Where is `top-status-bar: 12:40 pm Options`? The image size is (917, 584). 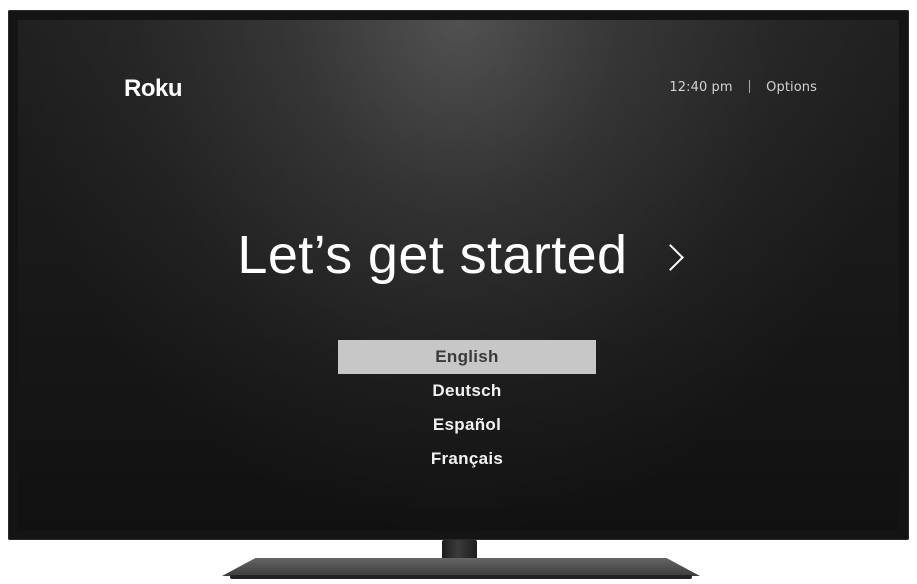 top-status-bar: 12:40 pm Options is located at coordinates (743, 87).